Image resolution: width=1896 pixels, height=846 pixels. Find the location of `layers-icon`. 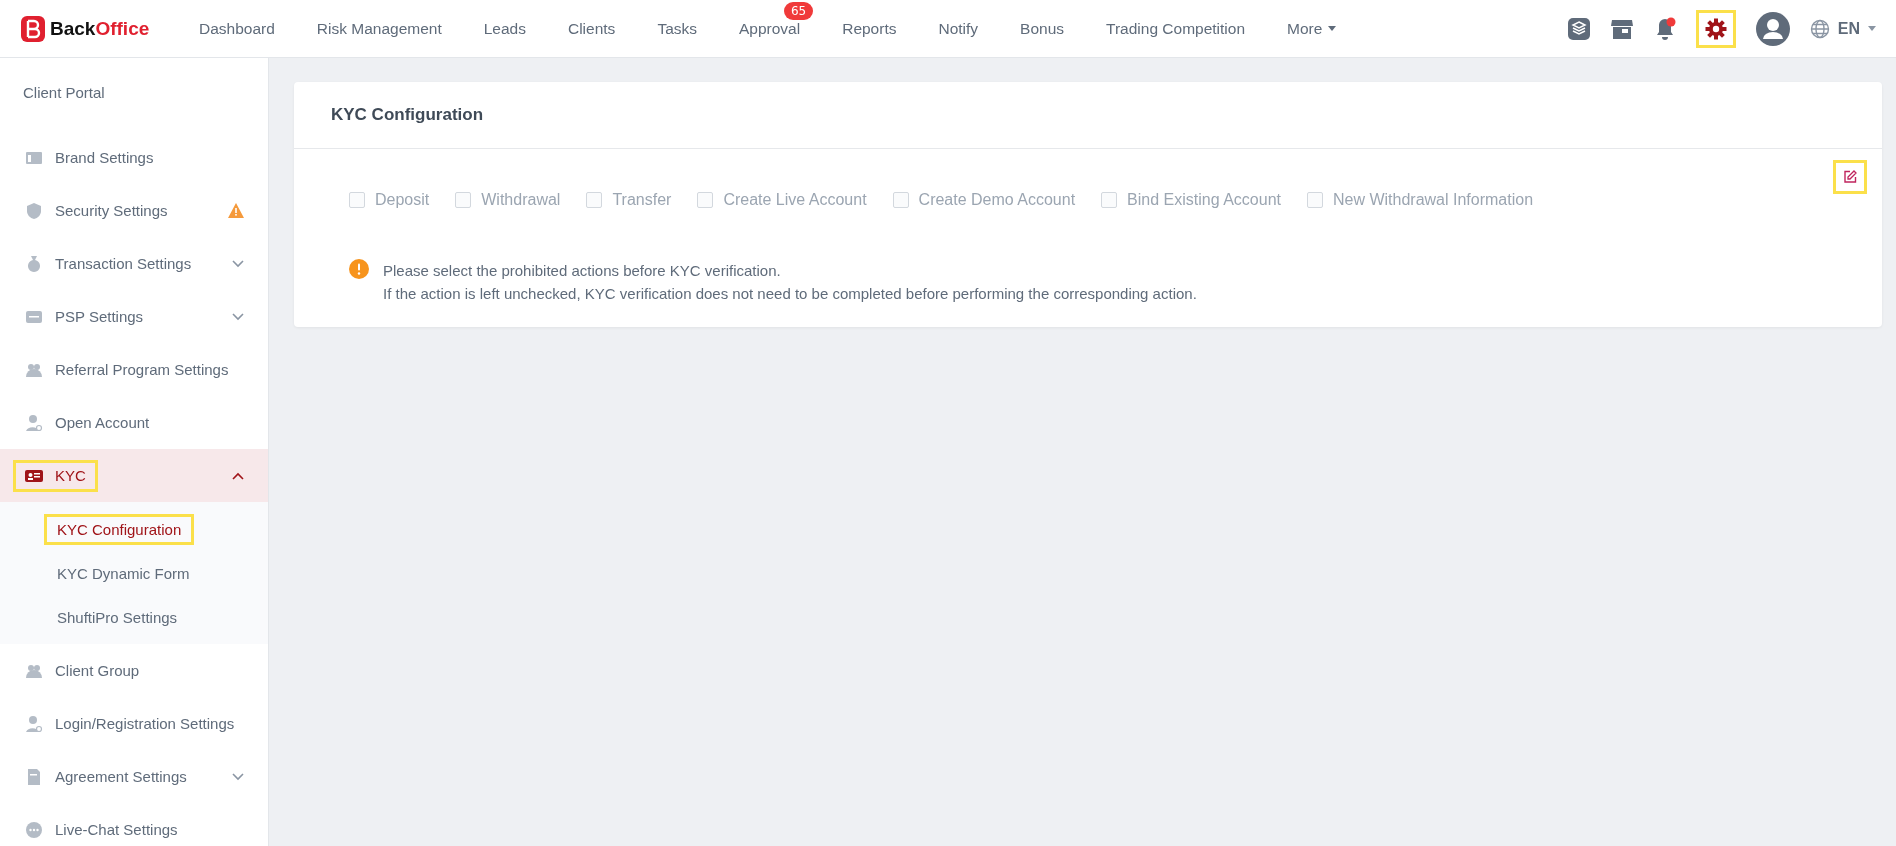

layers-icon is located at coordinates (1578, 28).